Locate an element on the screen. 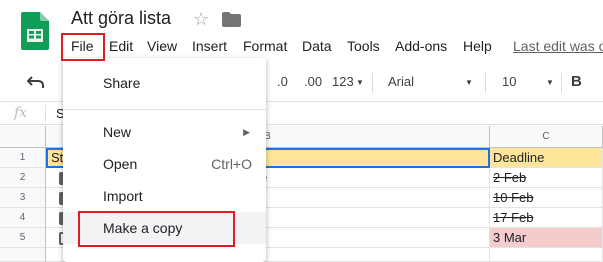  menu-divider is located at coordinates (164, 109).